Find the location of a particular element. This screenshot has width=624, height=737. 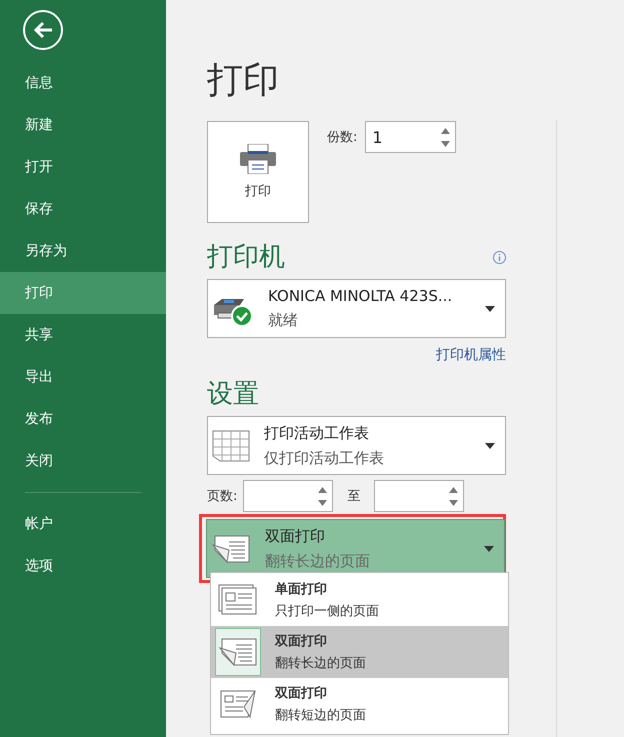

sidebar-item: 共享 is located at coordinates (83, 335).